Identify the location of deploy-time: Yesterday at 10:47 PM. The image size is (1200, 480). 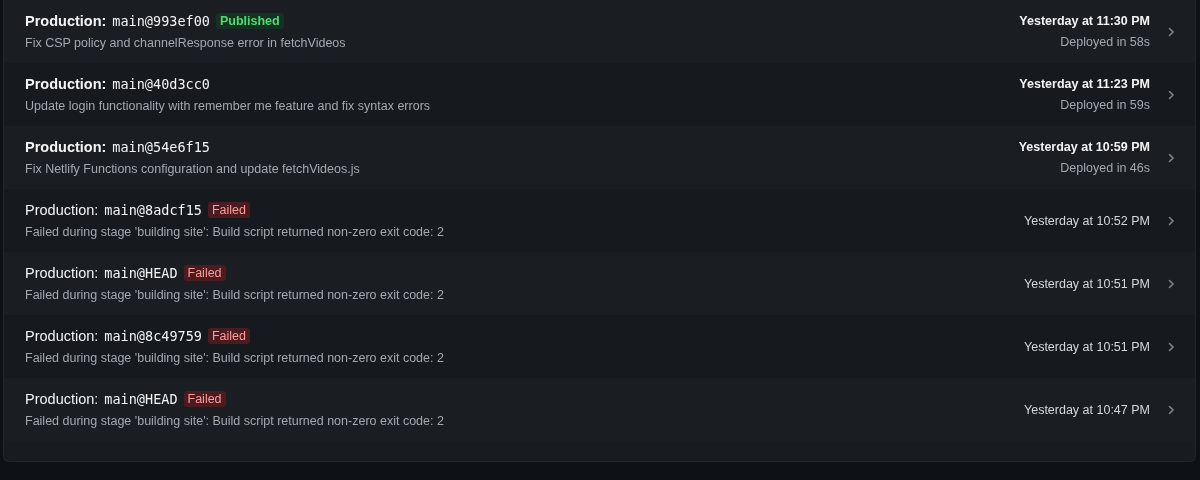
(1087, 409).